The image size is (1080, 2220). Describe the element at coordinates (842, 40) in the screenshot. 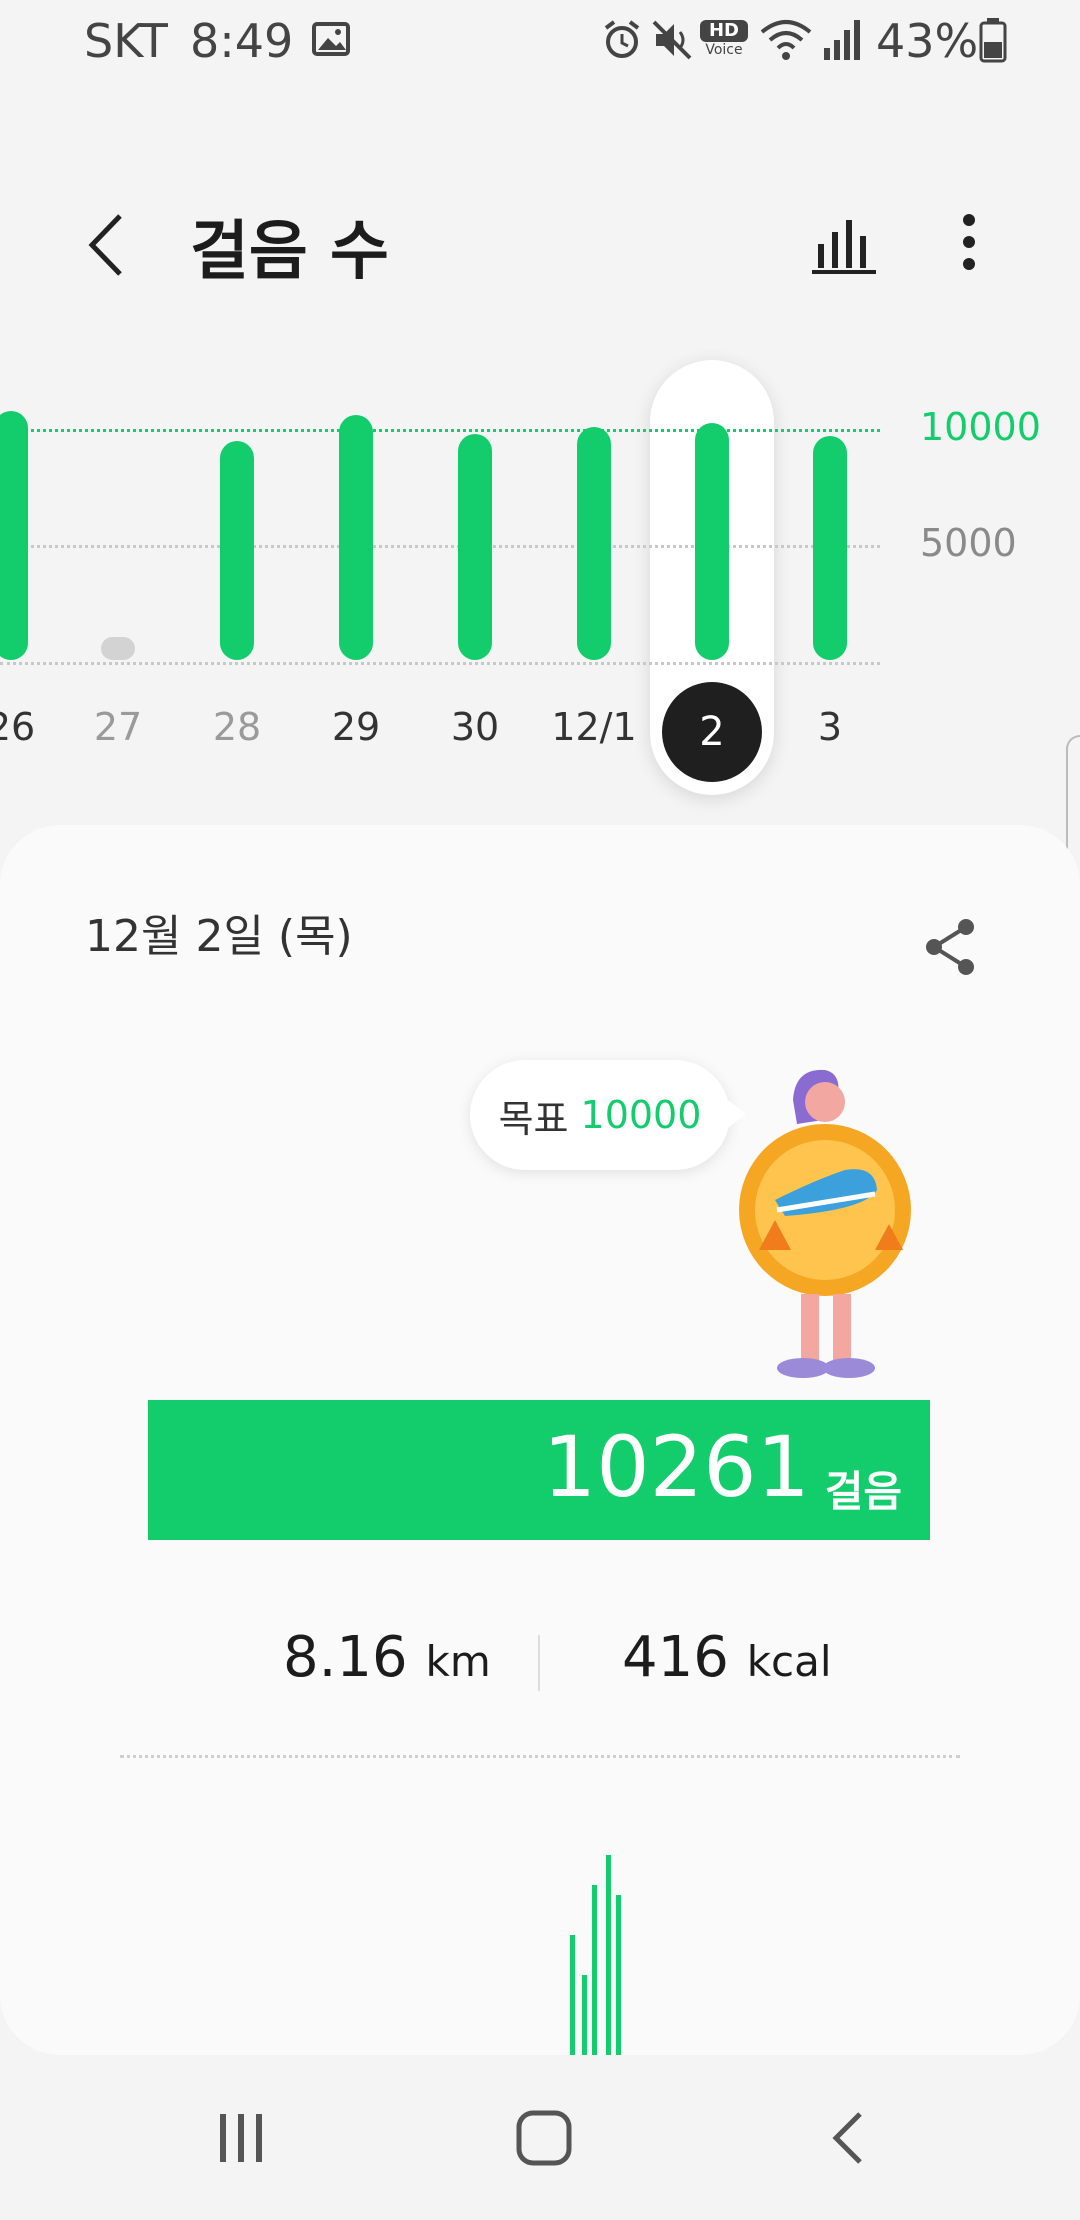

I see `signal-icon` at that location.